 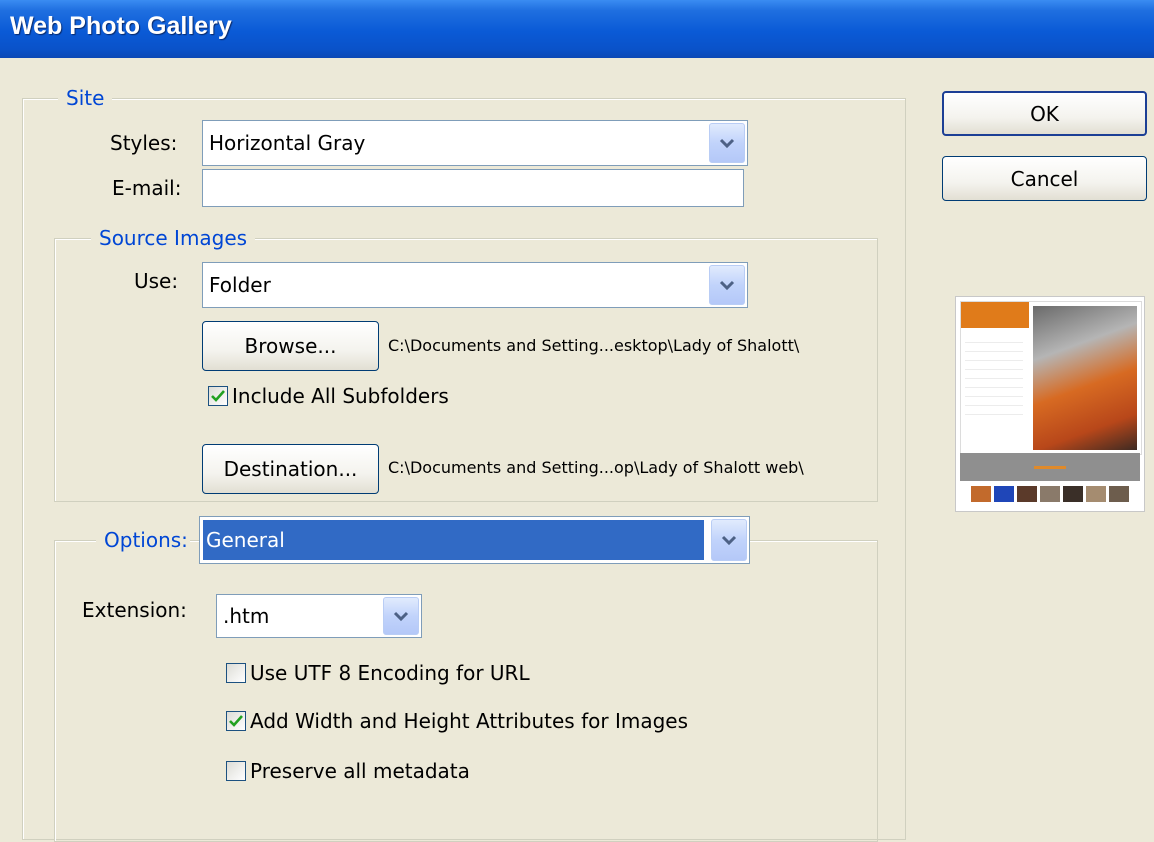 What do you see at coordinates (474, 540) in the screenshot?
I see `options-select: General` at bounding box center [474, 540].